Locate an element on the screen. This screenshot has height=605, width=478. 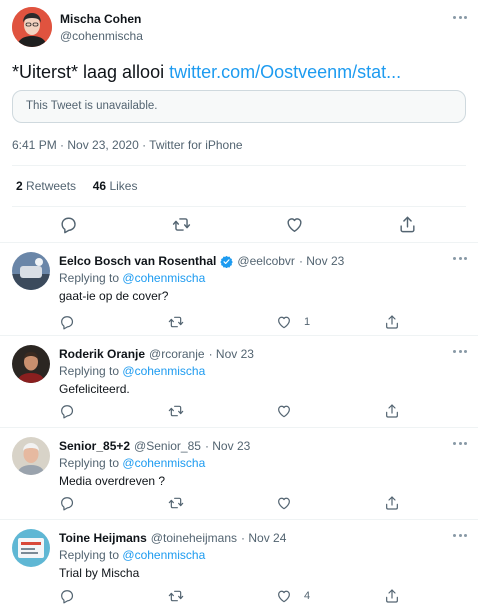
verified-badge-icon is located at coordinates (227, 261).